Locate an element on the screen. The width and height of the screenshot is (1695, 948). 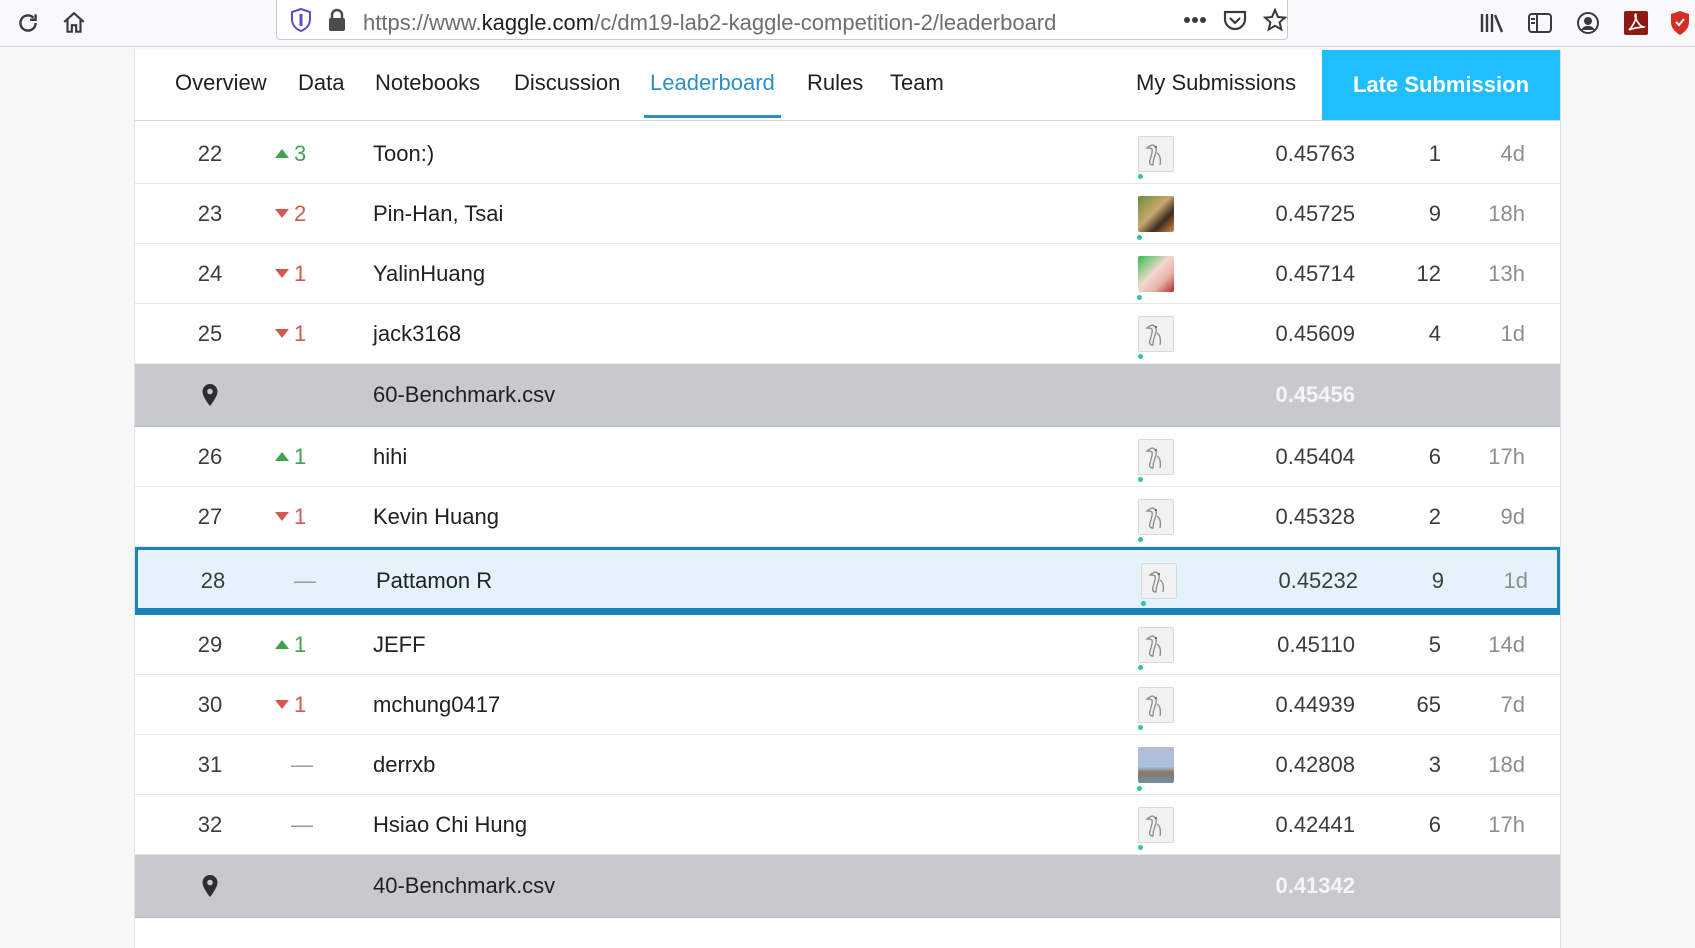
table-row: 29 1 JEFF 0.45110 5 14d is located at coordinates (847, 645).